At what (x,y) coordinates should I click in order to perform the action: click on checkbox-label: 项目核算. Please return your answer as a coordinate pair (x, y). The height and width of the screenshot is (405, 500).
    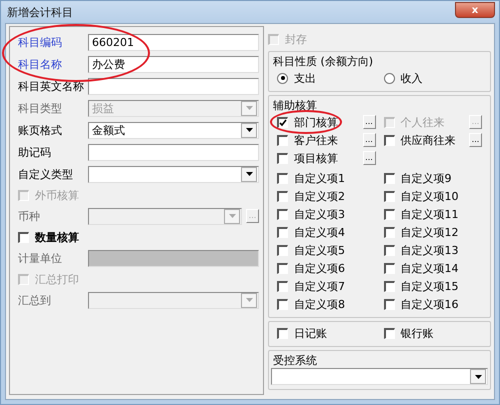
    Looking at the image, I should click on (316, 158).